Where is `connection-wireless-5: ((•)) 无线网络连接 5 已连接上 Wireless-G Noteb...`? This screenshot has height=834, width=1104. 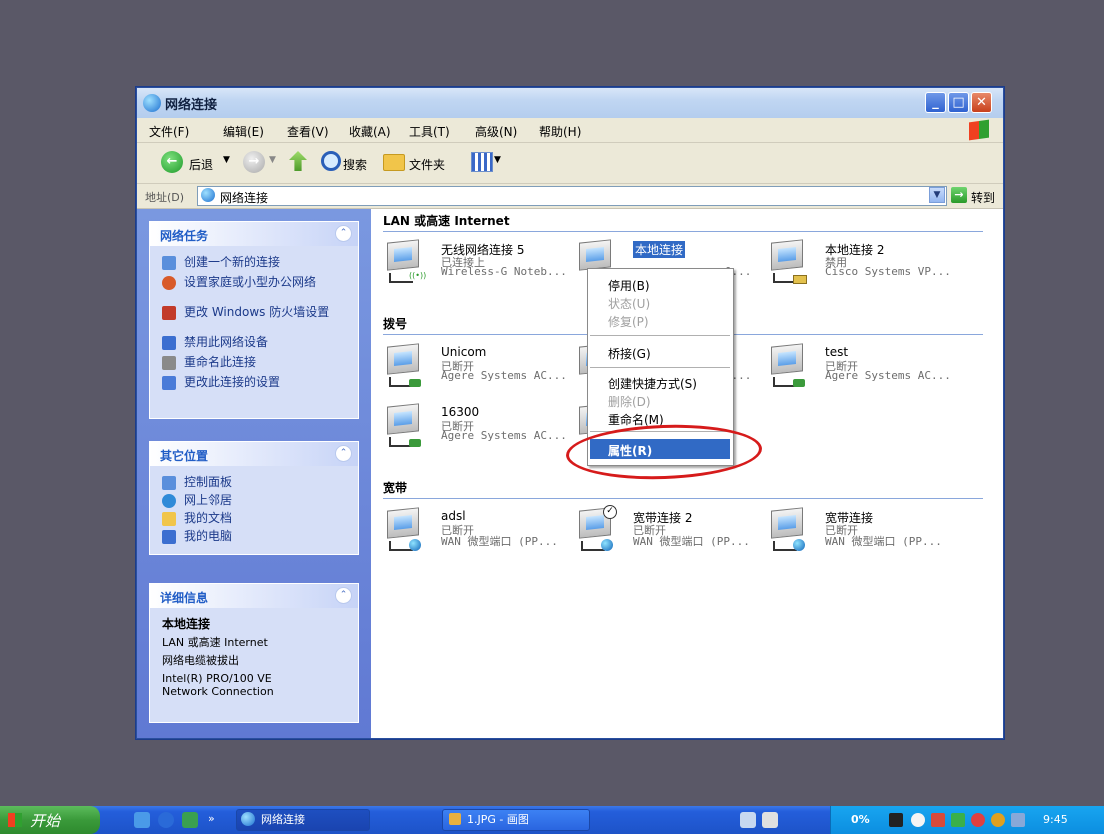 connection-wireless-5: ((•)) 无线网络连接 5 已连接上 Wireless-G Noteb... is located at coordinates (478, 265).